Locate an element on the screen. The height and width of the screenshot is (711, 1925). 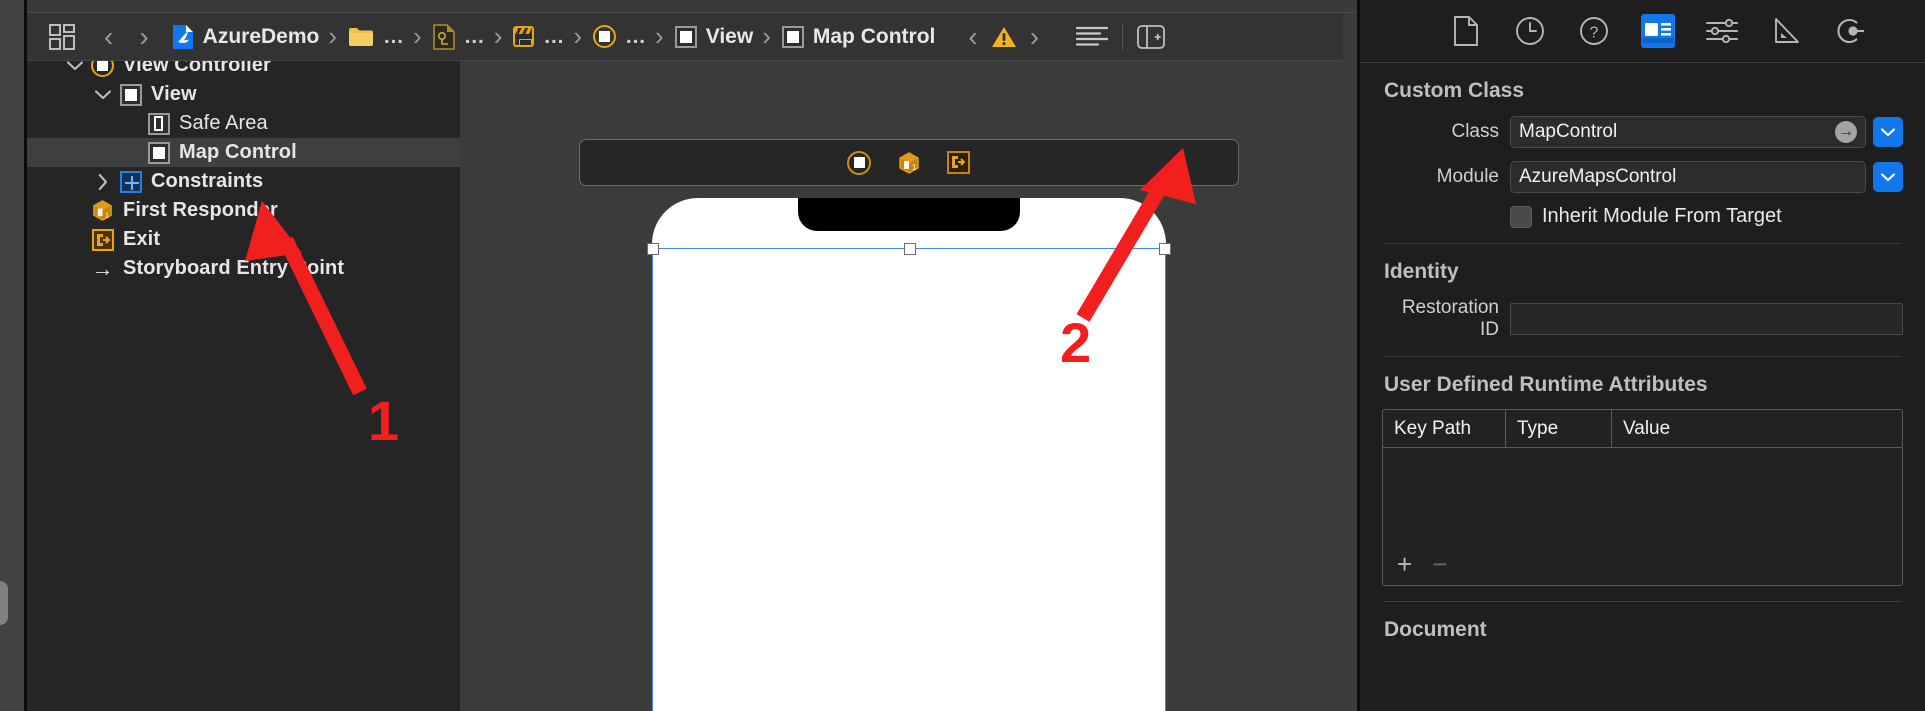
outline-row-first-responder: 1 First Responder is located at coordinates (243, 210).